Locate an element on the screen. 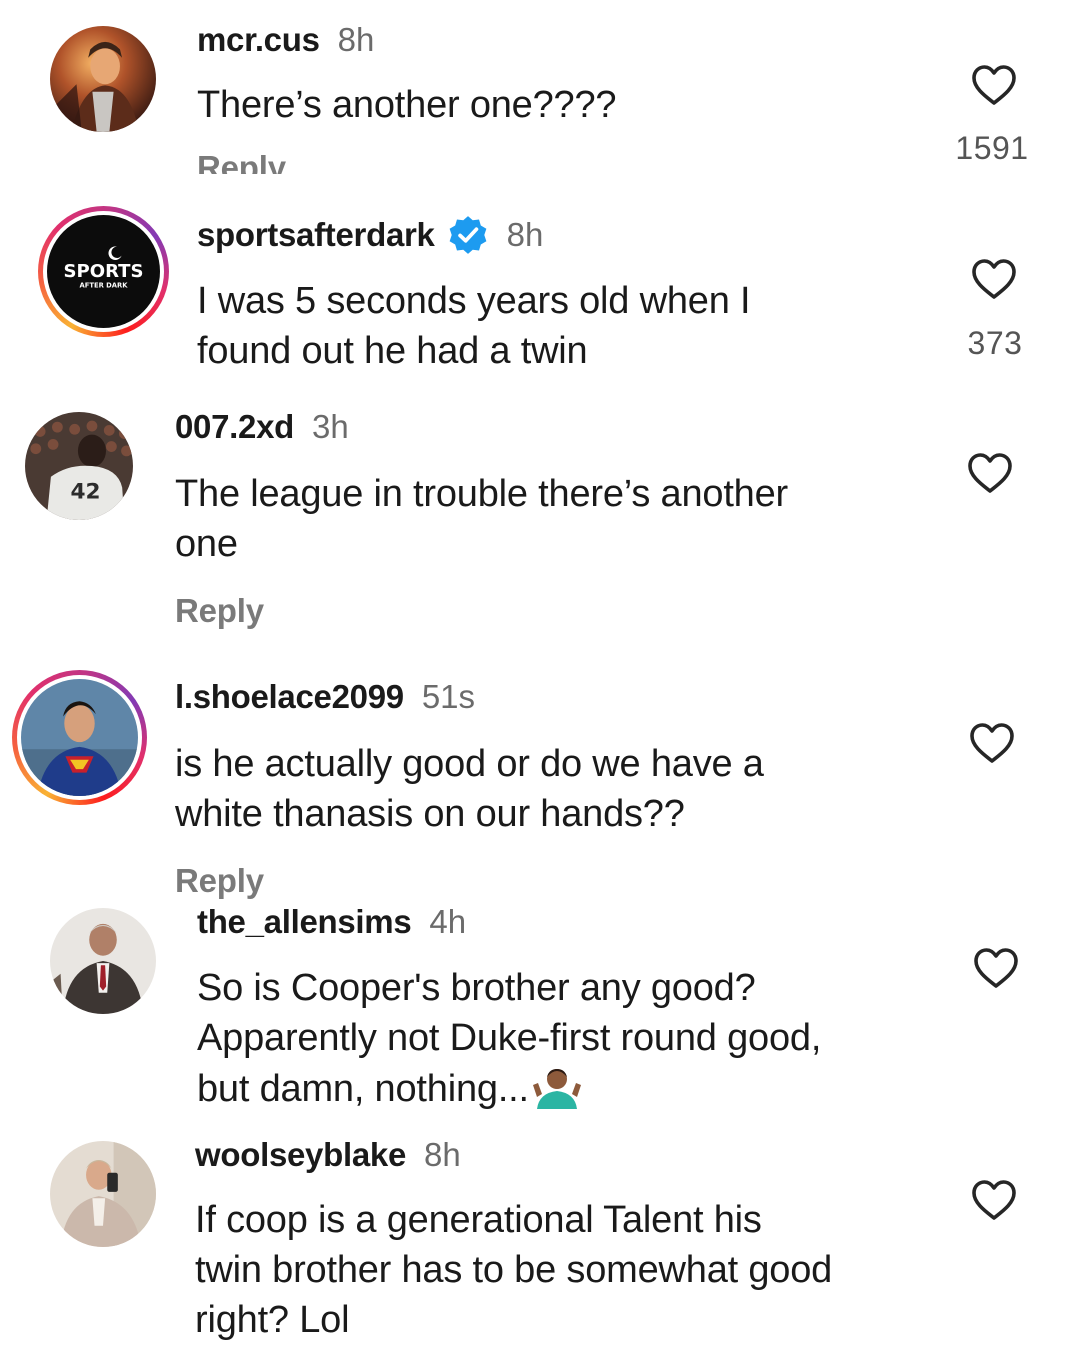  person-shrugging-emoji-icon is located at coordinates (556, 1089).